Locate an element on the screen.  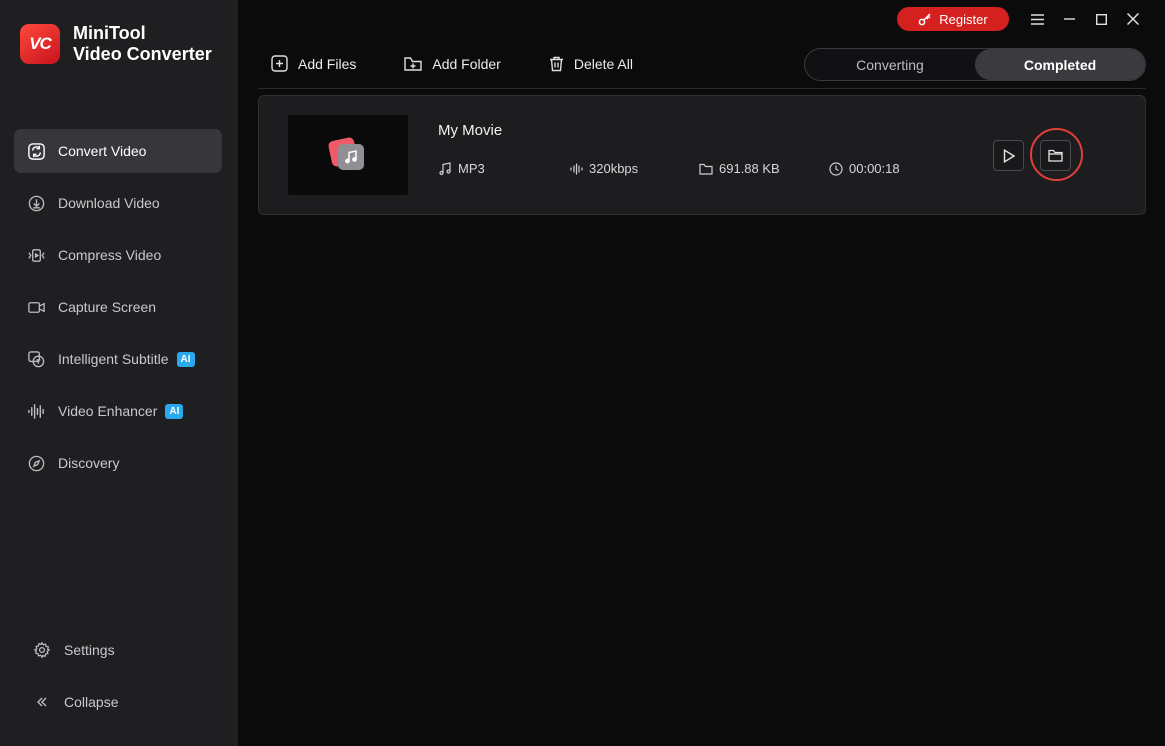
camera-icon is located at coordinates (36, 307).